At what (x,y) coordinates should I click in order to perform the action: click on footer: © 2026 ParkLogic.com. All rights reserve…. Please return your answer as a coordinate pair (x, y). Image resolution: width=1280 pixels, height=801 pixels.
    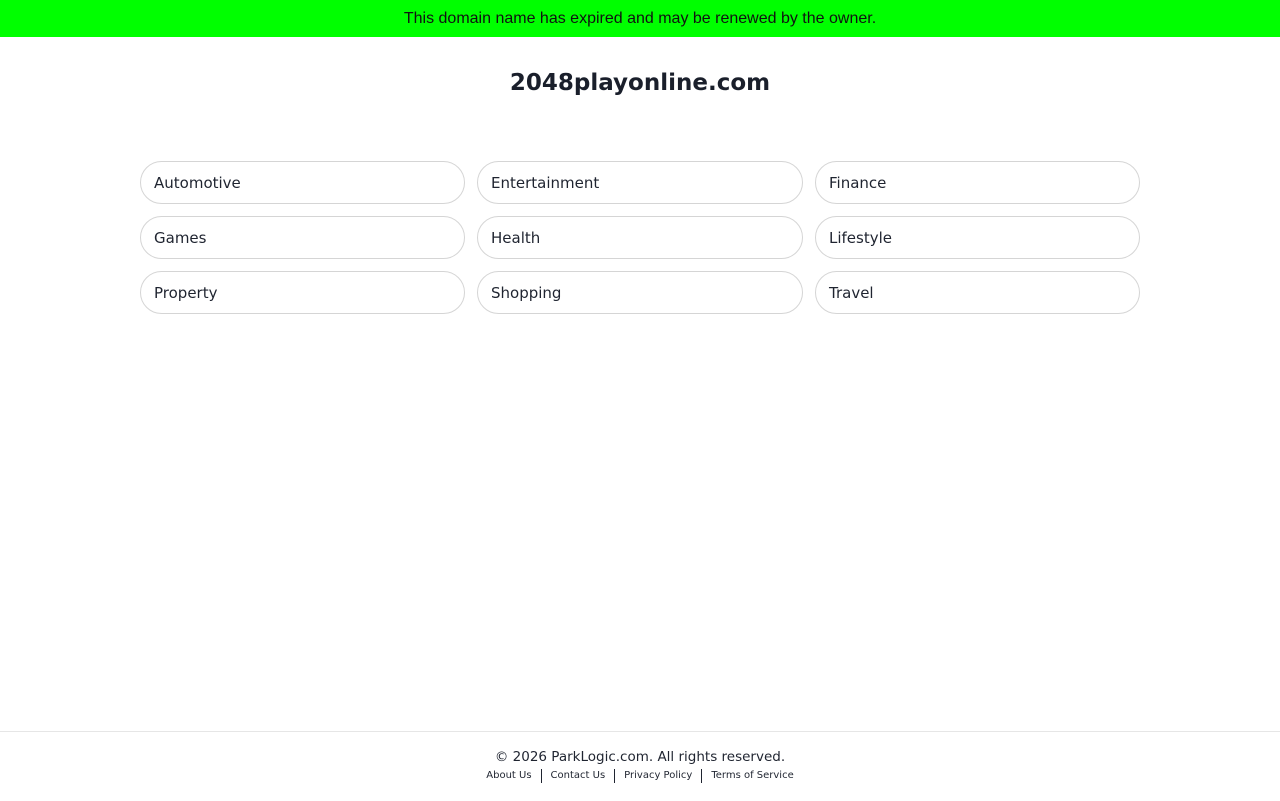
    Looking at the image, I should click on (640, 766).